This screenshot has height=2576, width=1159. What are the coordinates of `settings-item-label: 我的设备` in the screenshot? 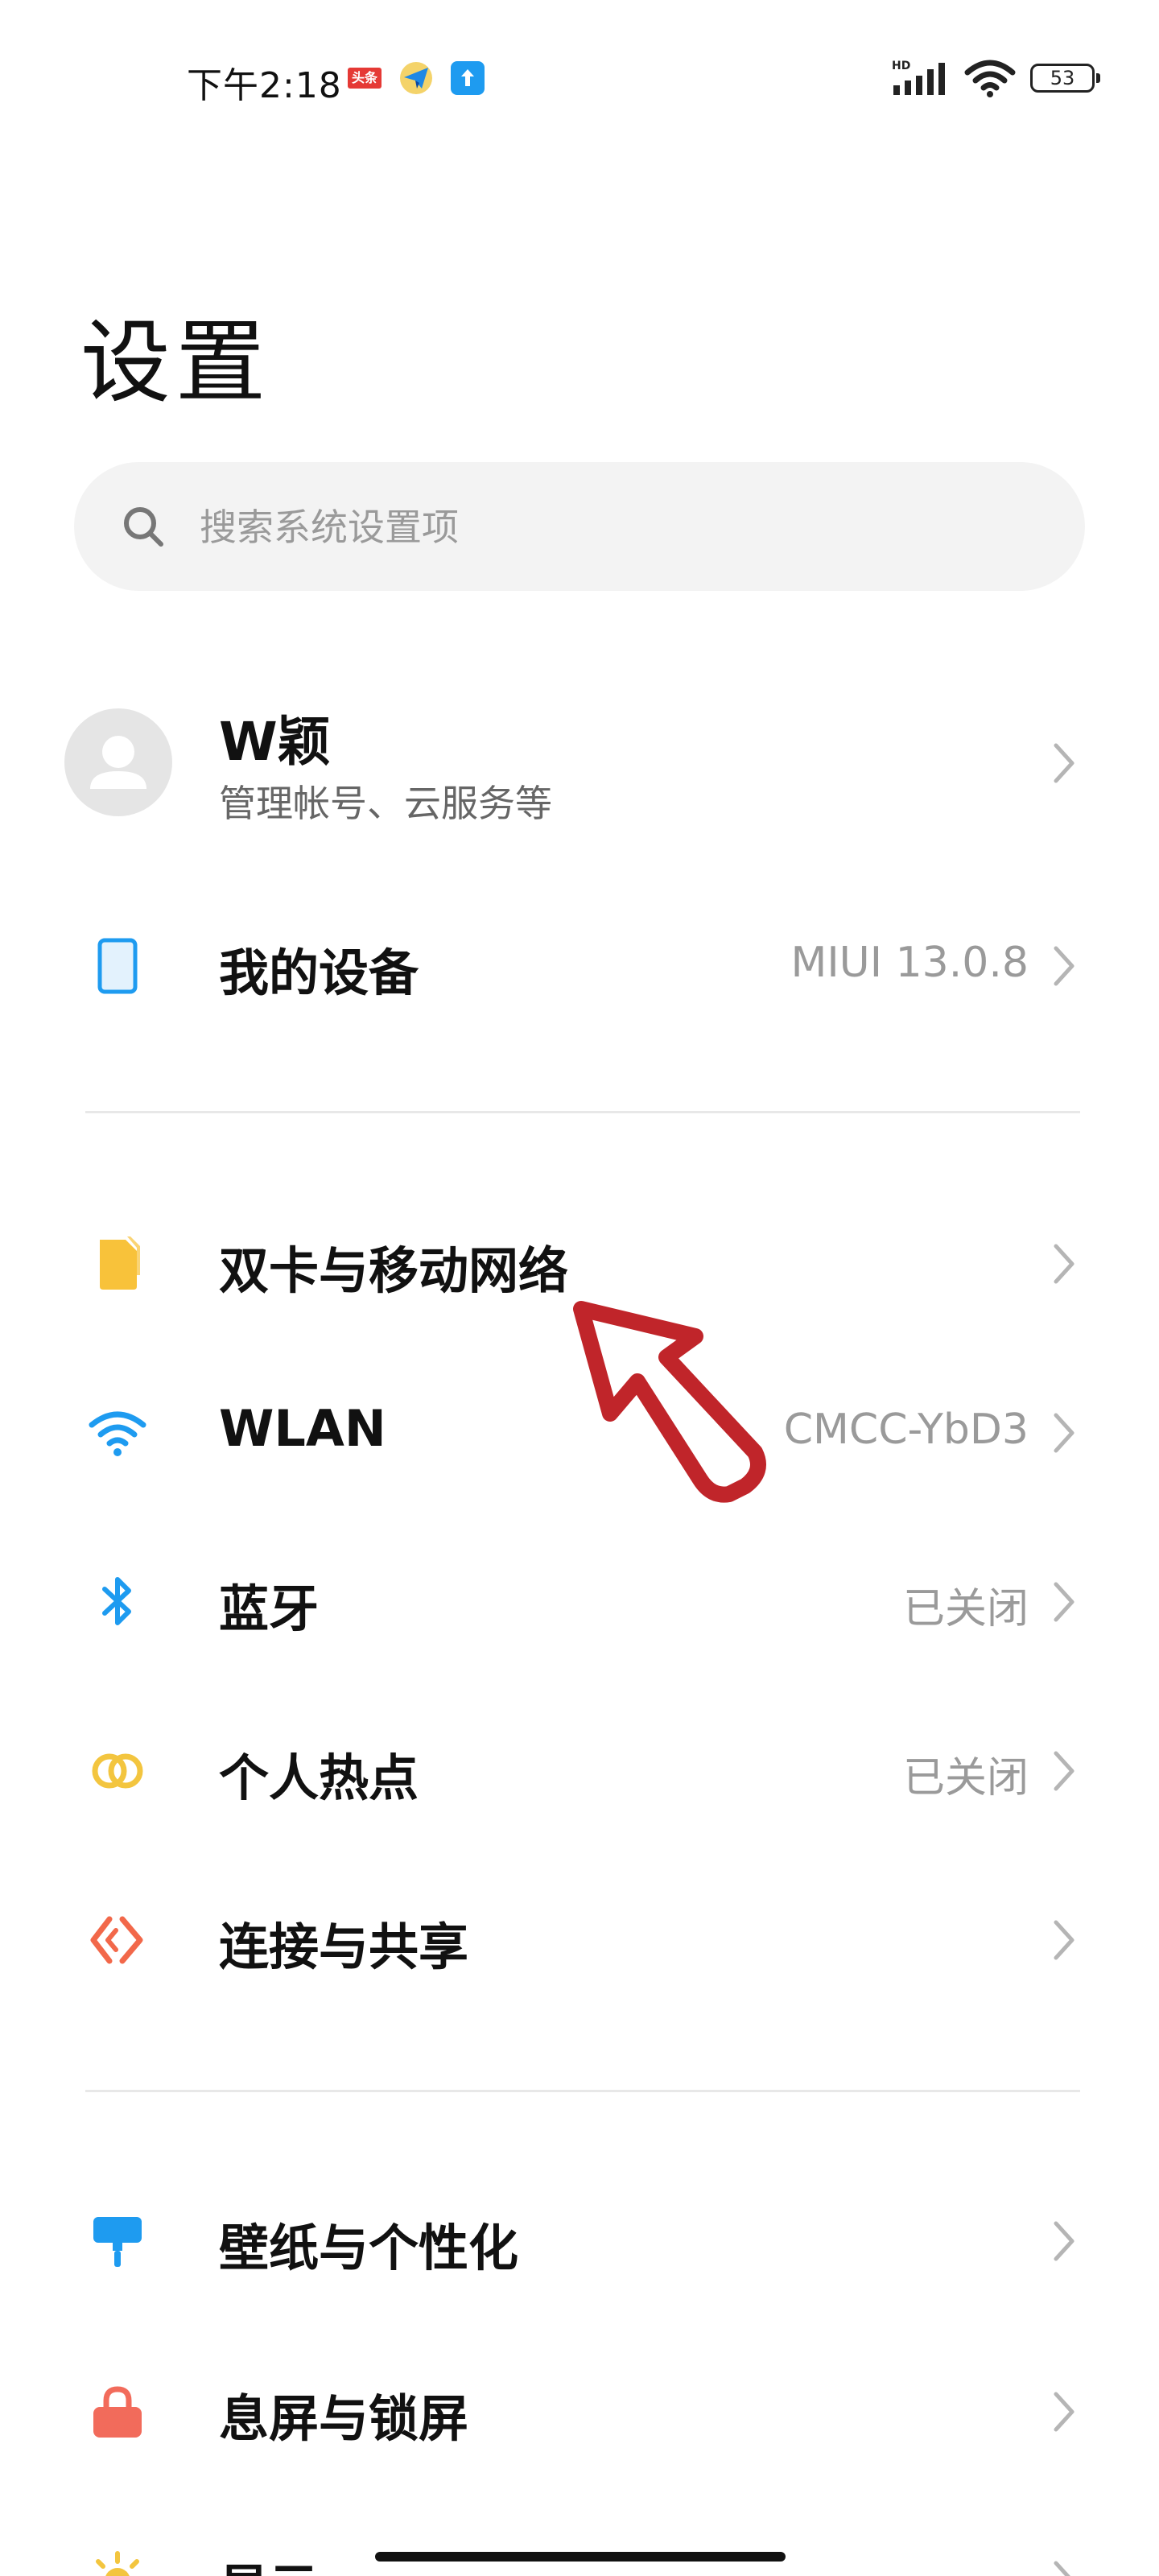 It's located at (319, 972).